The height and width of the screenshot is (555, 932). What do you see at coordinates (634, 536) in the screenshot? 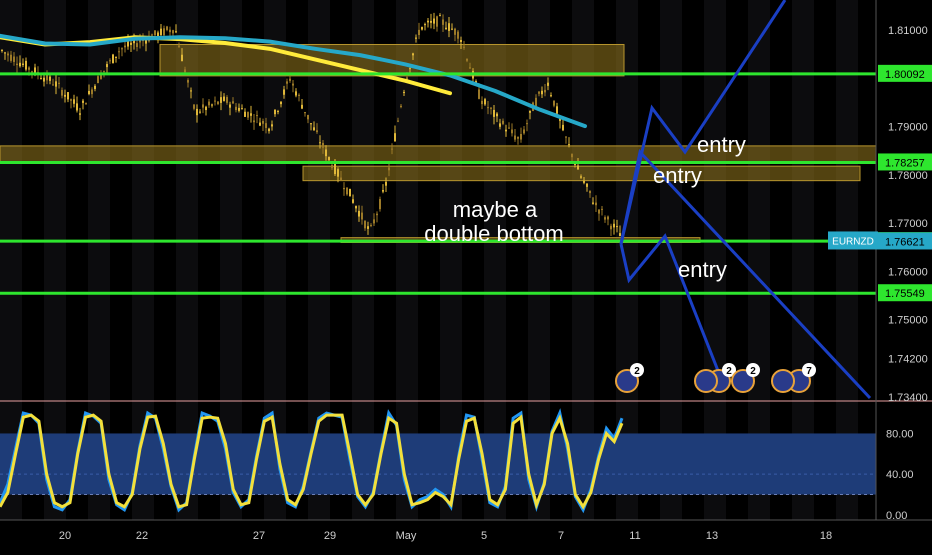
I see `date-tick-label: 11` at bounding box center [634, 536].